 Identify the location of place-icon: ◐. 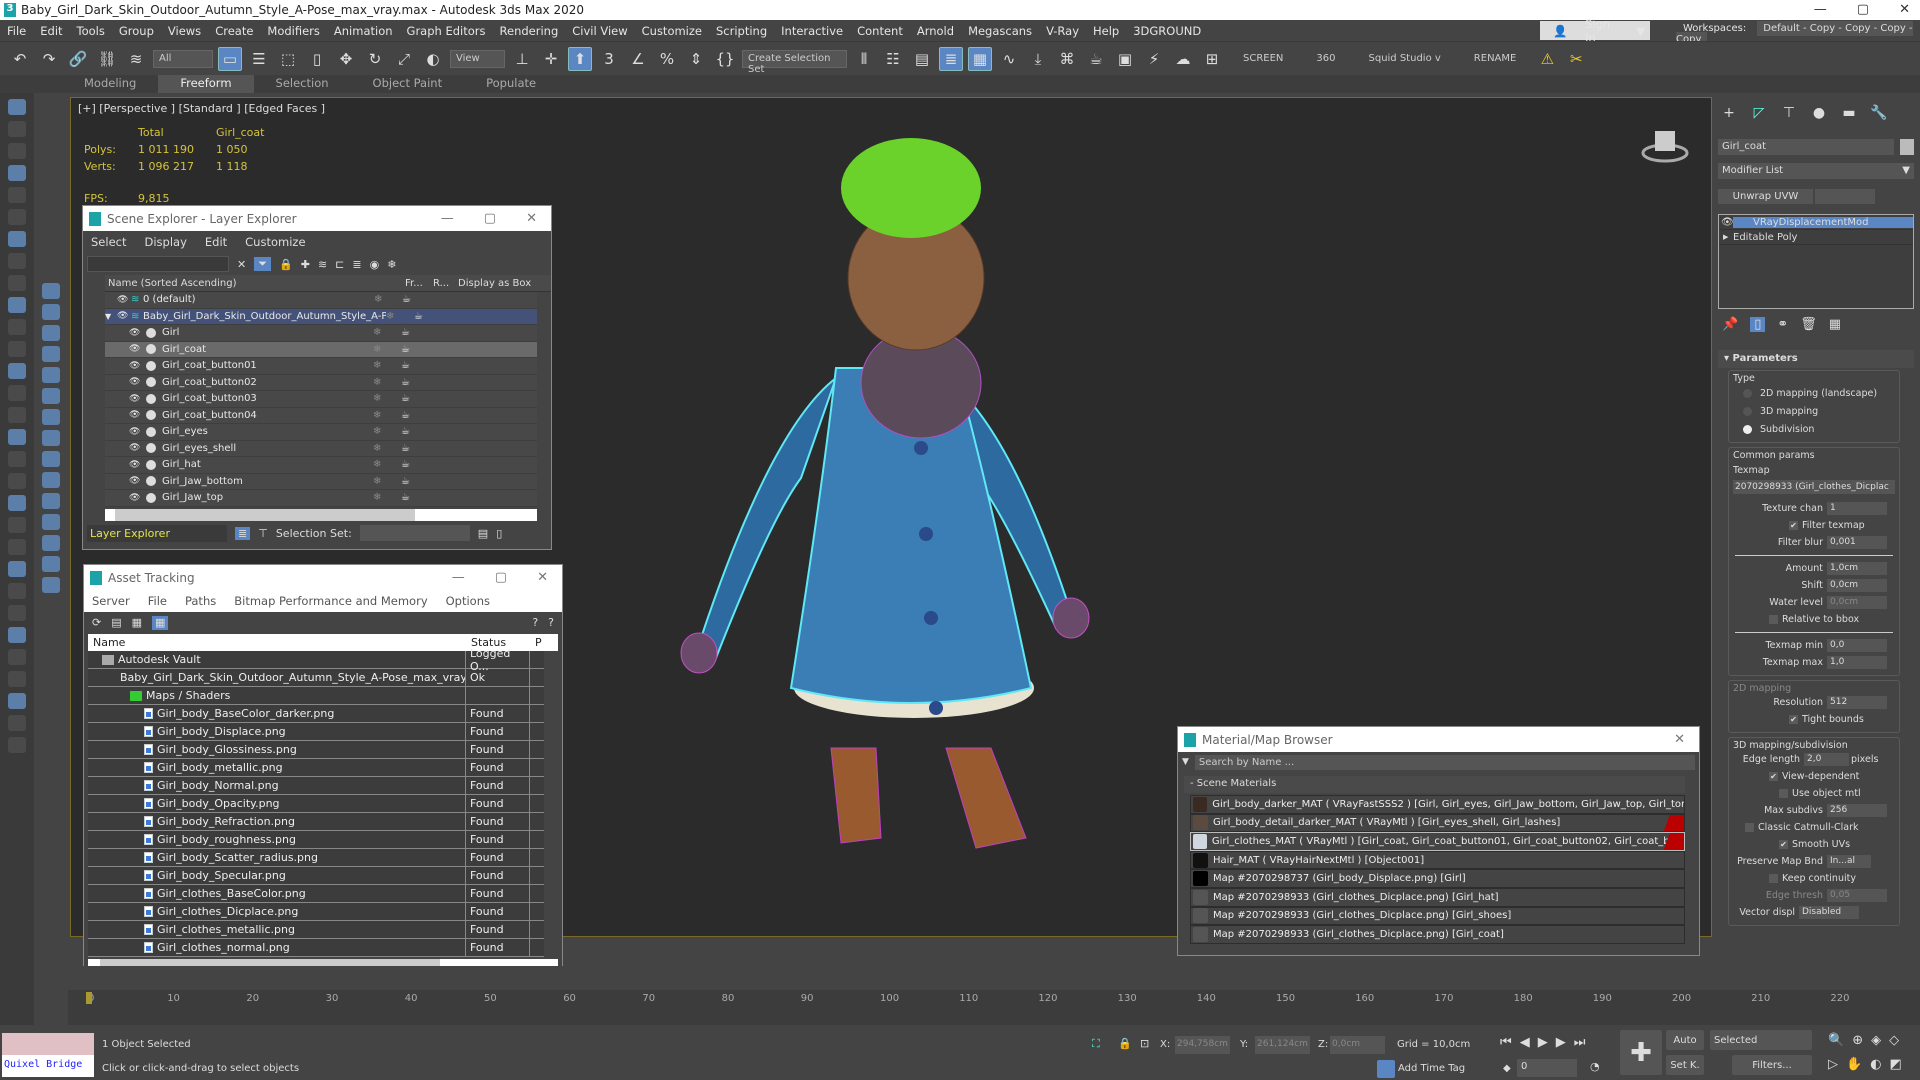
(433, 59).